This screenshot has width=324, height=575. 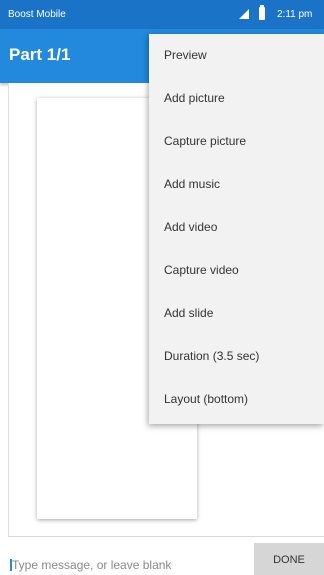 What do you see at coordinates (236, 313) in the screenshot?
I see `menu-item-add-slide: Add slide` at bounding box center [236, 313].